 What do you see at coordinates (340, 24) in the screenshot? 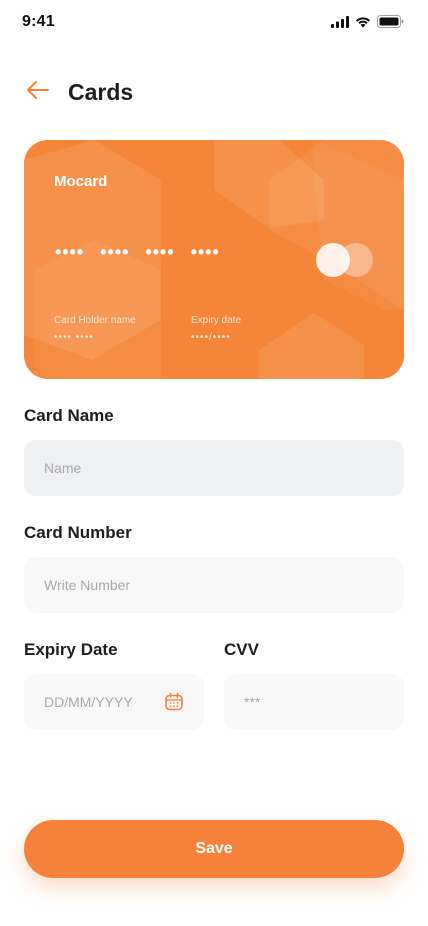
I see `signal-icon` at bounding box center [340, 24].